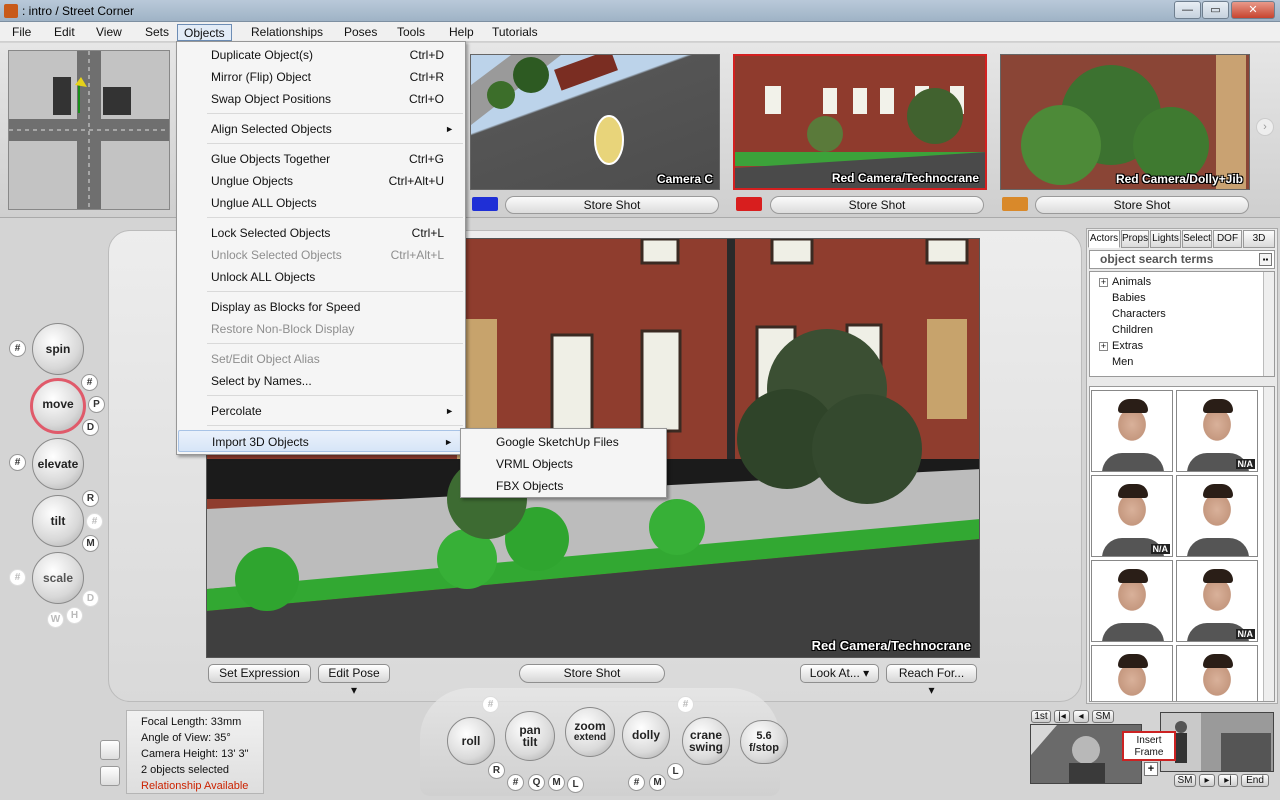 The image size is (1280, 800). Describe the element at coordinates (1131, 282) in the screenshot. I see `tree-item-animals: Animals` at that location.